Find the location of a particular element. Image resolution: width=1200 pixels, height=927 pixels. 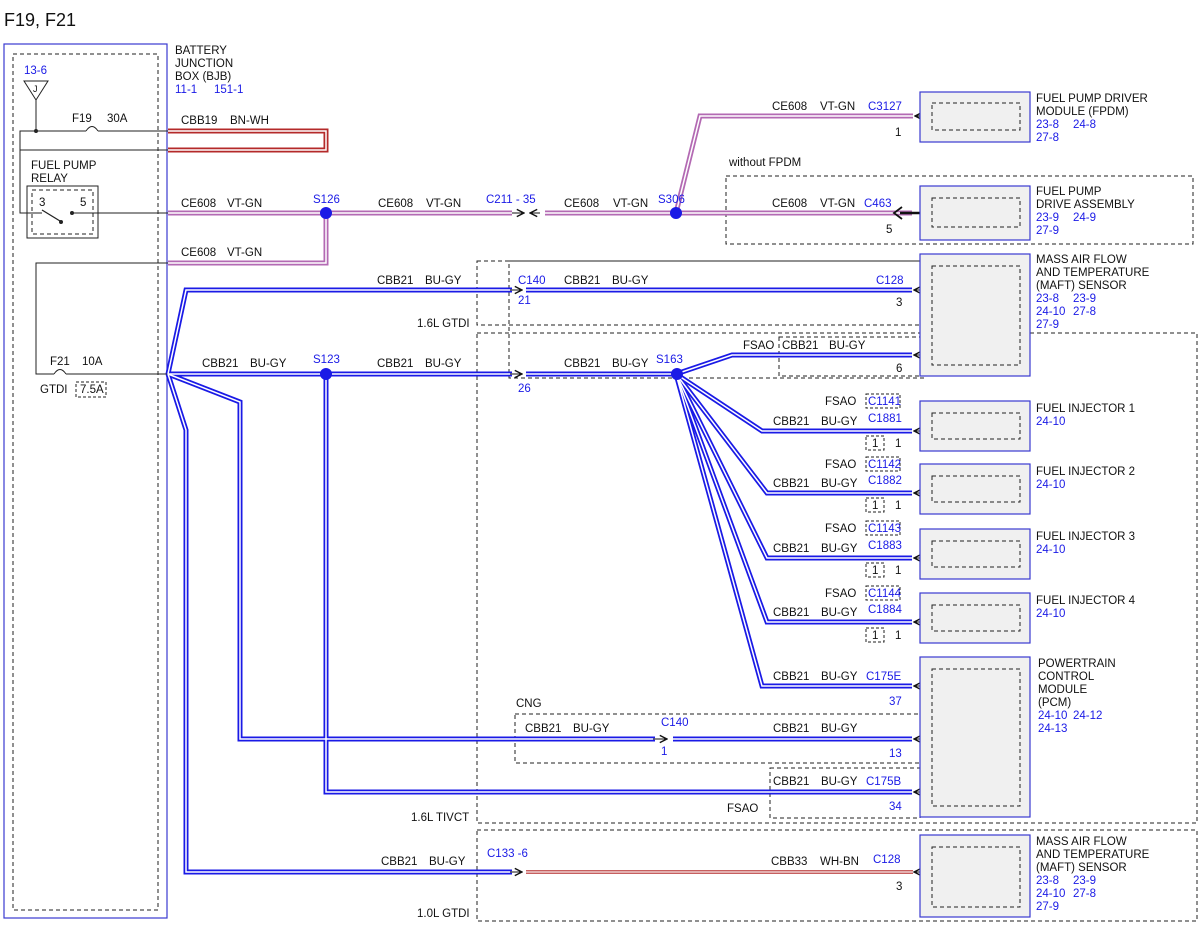

splice-s123-dot is located at coordinates (326, 374).